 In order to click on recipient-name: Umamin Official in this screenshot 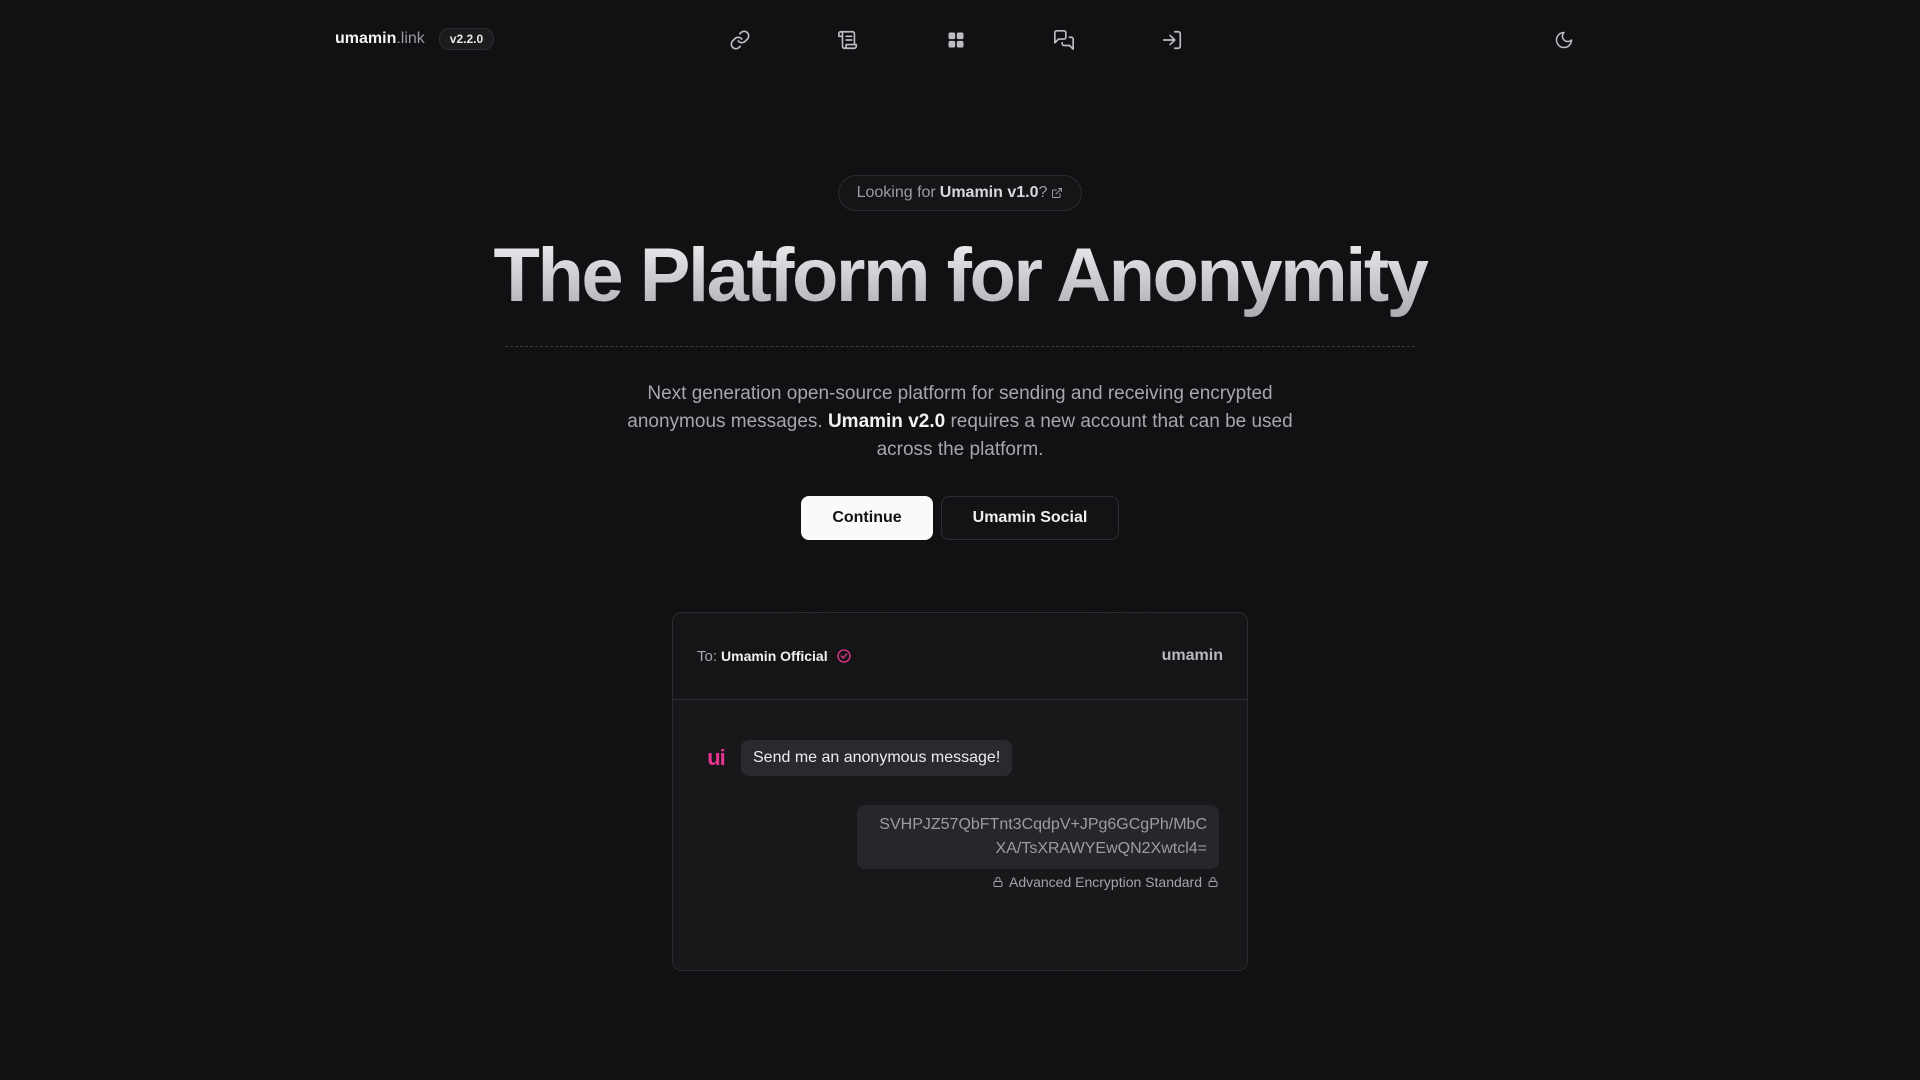, I will do `click(774, 656)`.